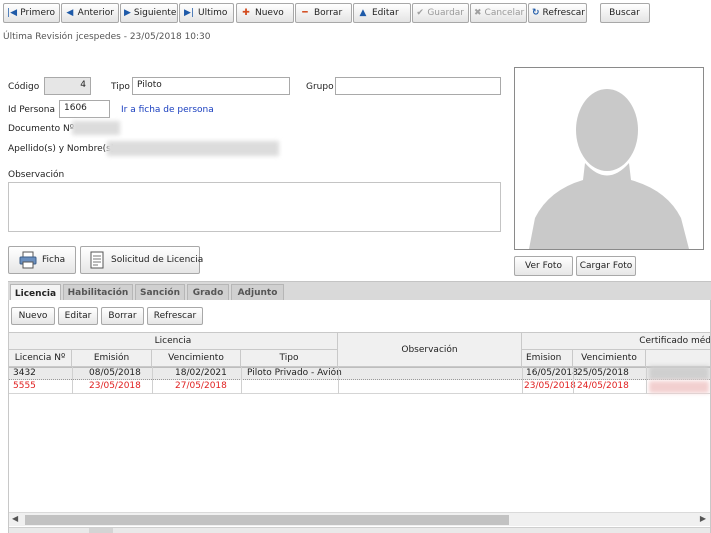 The width and height of the screenshot is (711, 533). I want to click on nuevo-button: ✚ Nuevo, so click(265, 13).